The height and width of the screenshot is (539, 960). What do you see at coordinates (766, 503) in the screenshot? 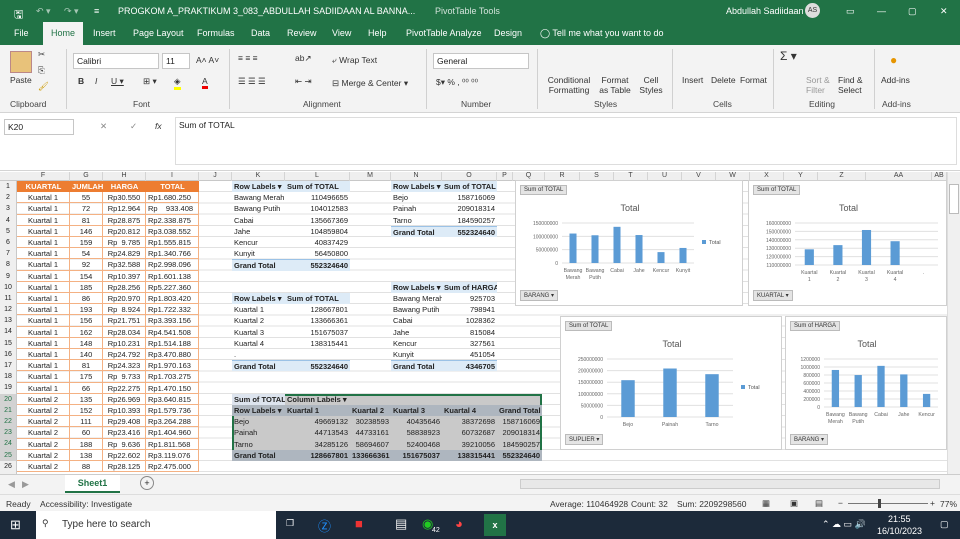
I see `normal-view-icon: ▦` at bounding box center [766, 503].